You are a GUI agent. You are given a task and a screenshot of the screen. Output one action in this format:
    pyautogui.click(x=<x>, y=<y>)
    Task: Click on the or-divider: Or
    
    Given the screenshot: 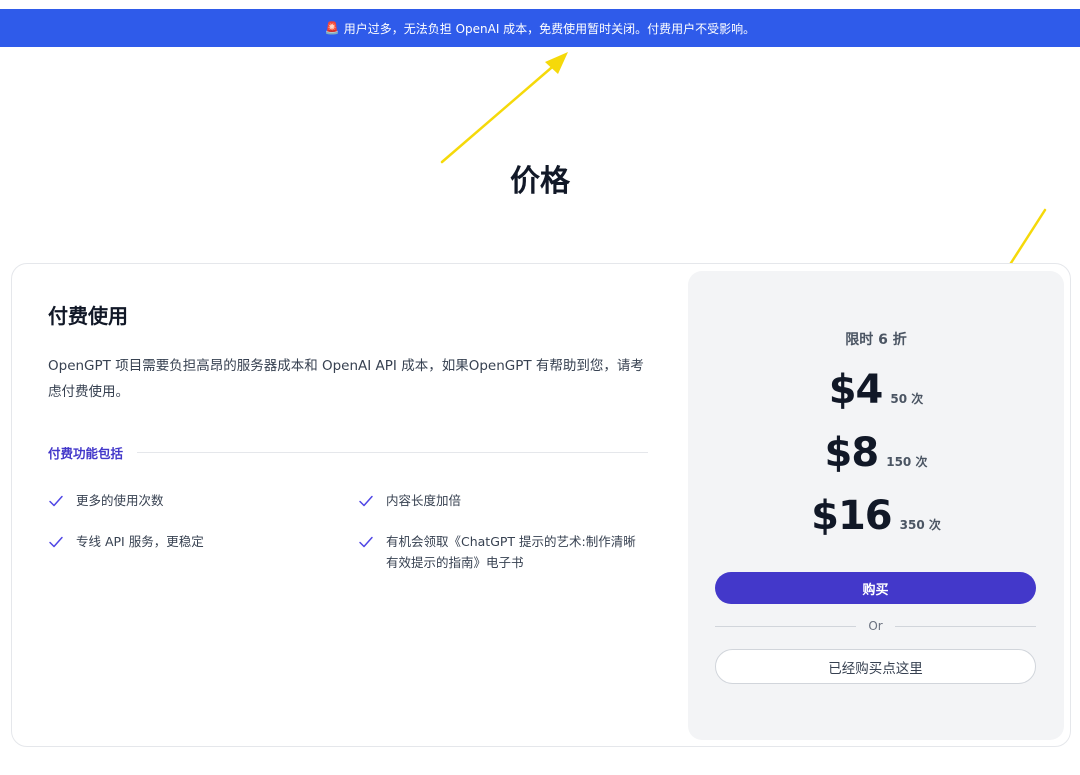 What is the action you would take?
    pyautogui.click(x=876, y=626)
    